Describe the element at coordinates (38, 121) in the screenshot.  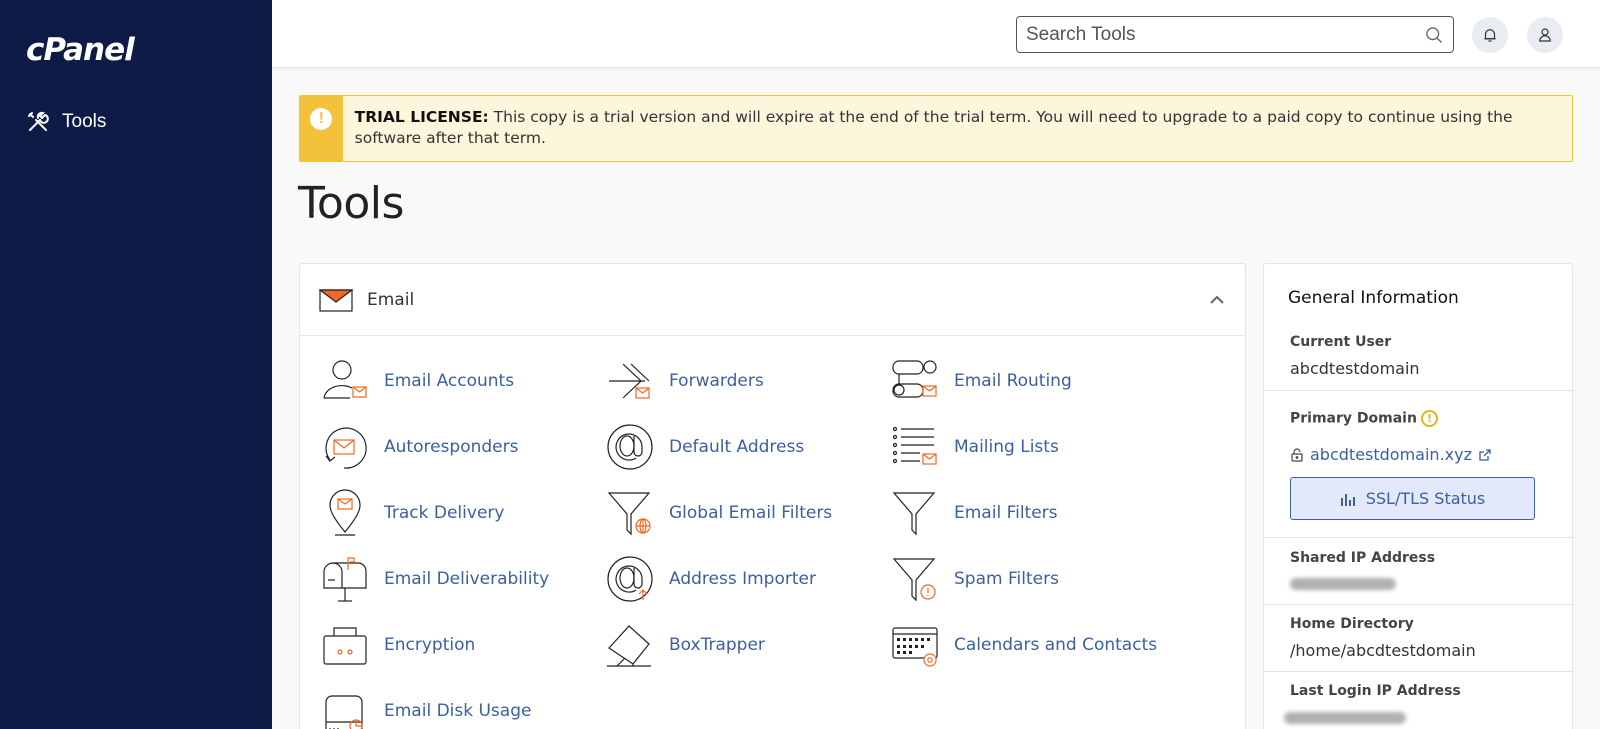
I see `tools-icon` at that location.